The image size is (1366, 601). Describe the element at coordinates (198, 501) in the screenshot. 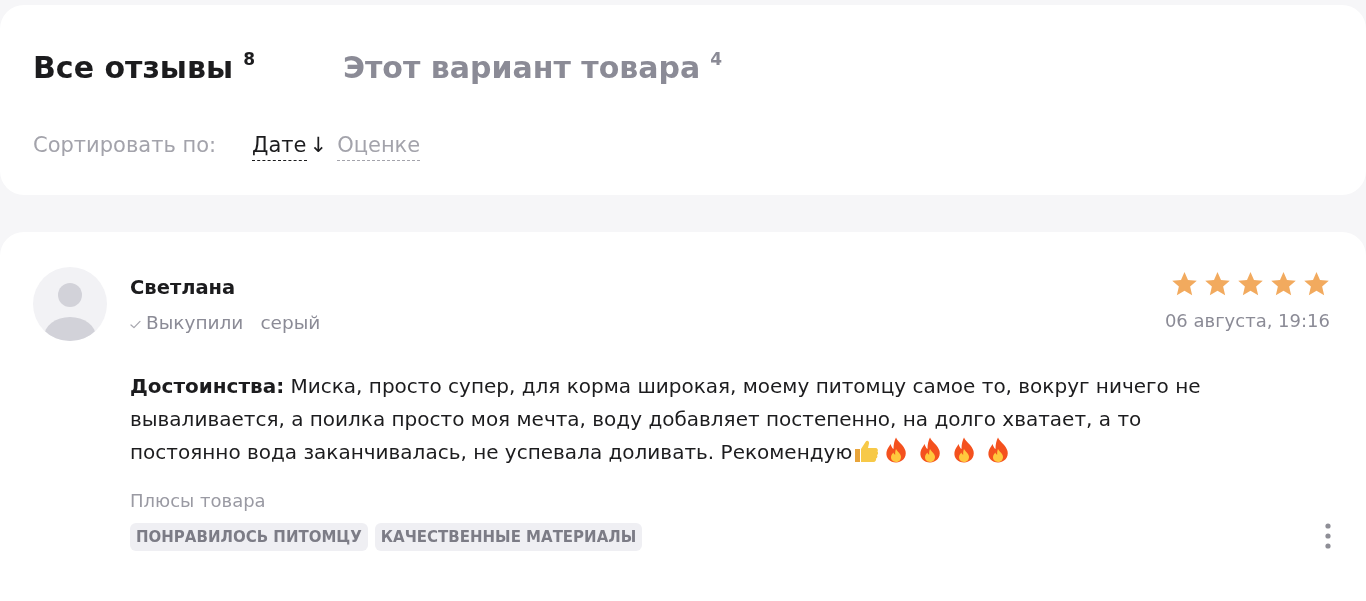

I see `pros-title: Плюсы товара` at that location.